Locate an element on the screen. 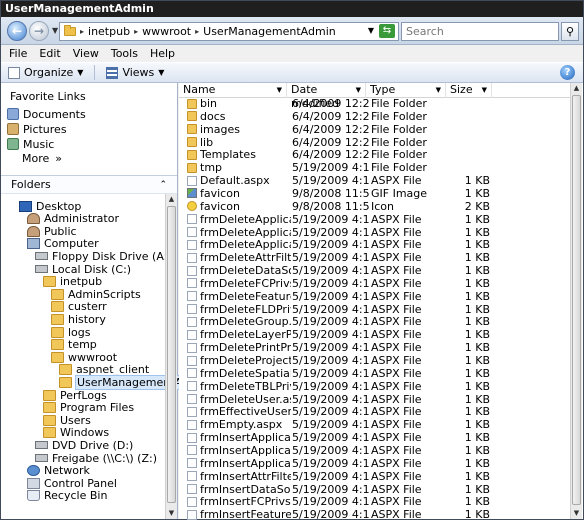  back-button: ← is located at coordinates (17, 31).